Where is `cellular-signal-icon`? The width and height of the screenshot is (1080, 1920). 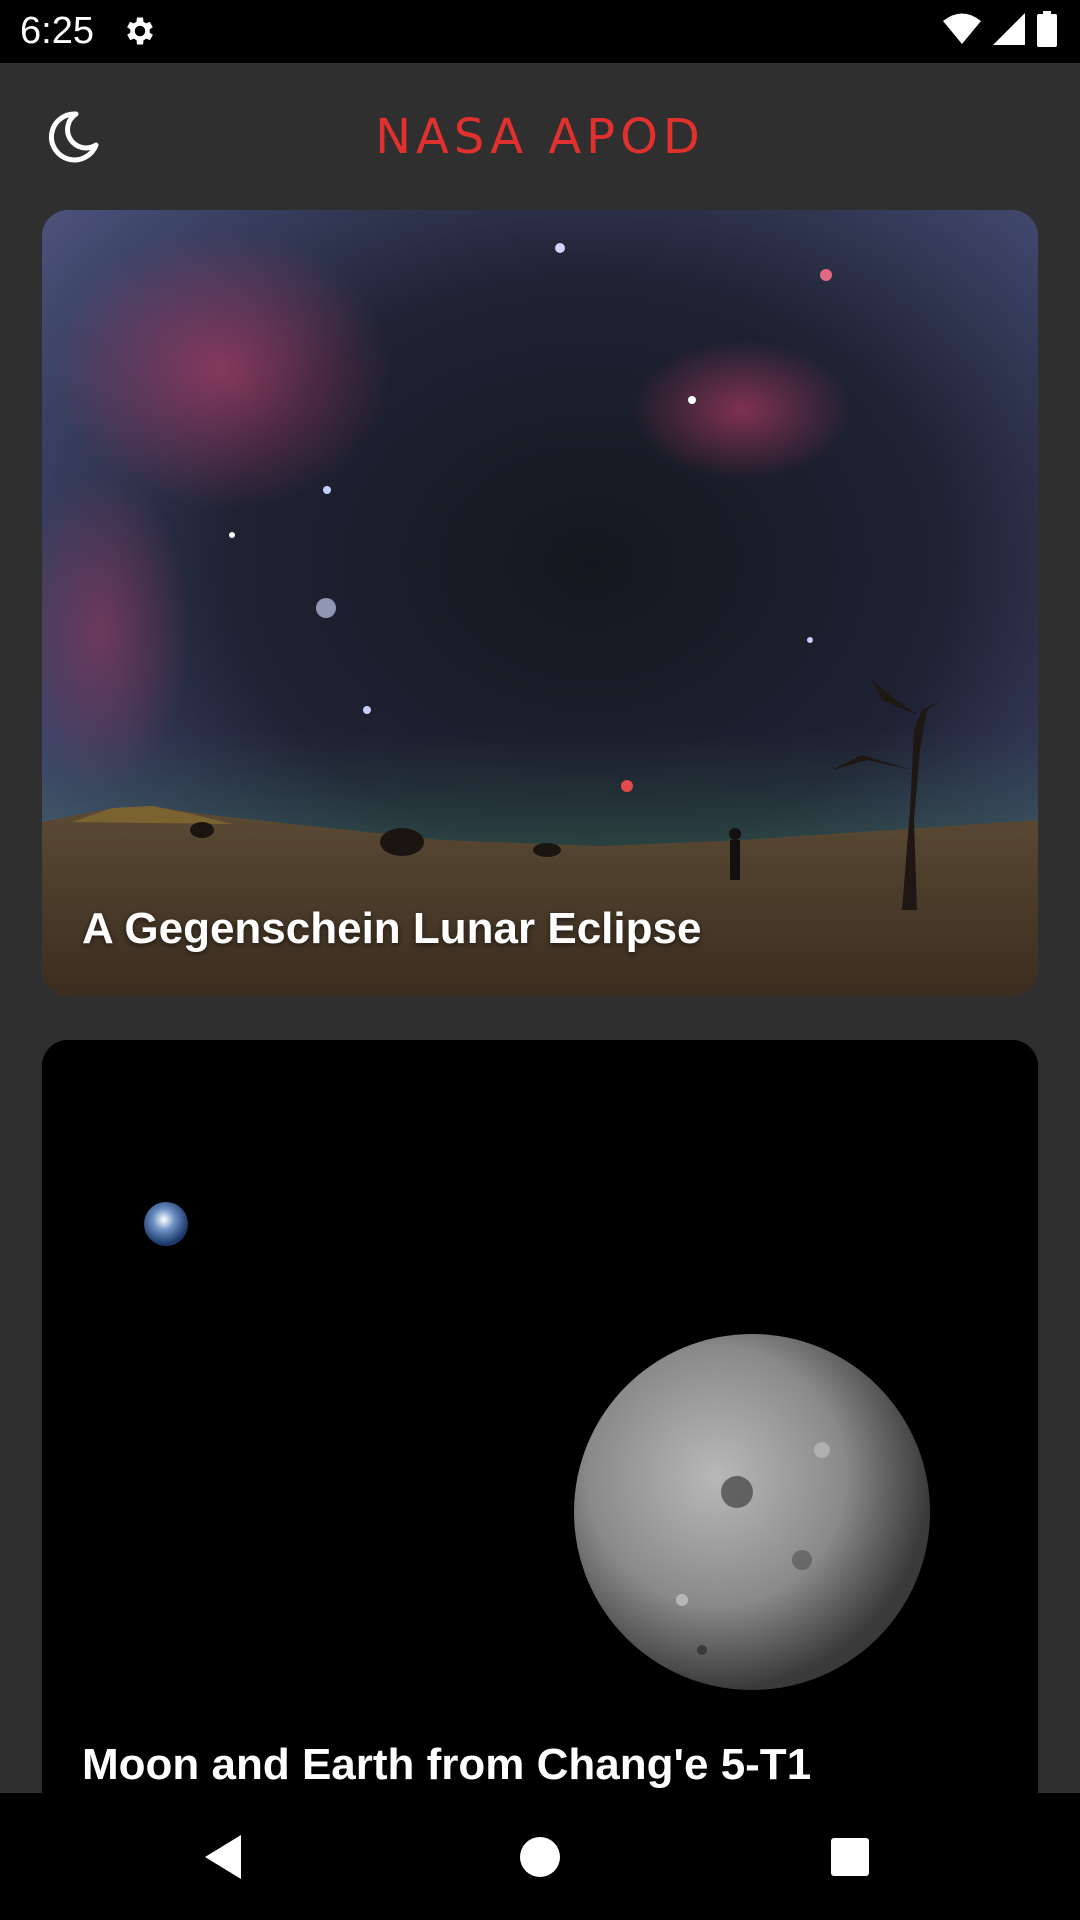 cellular-signal-icon is located at coordinates (1009, 31).